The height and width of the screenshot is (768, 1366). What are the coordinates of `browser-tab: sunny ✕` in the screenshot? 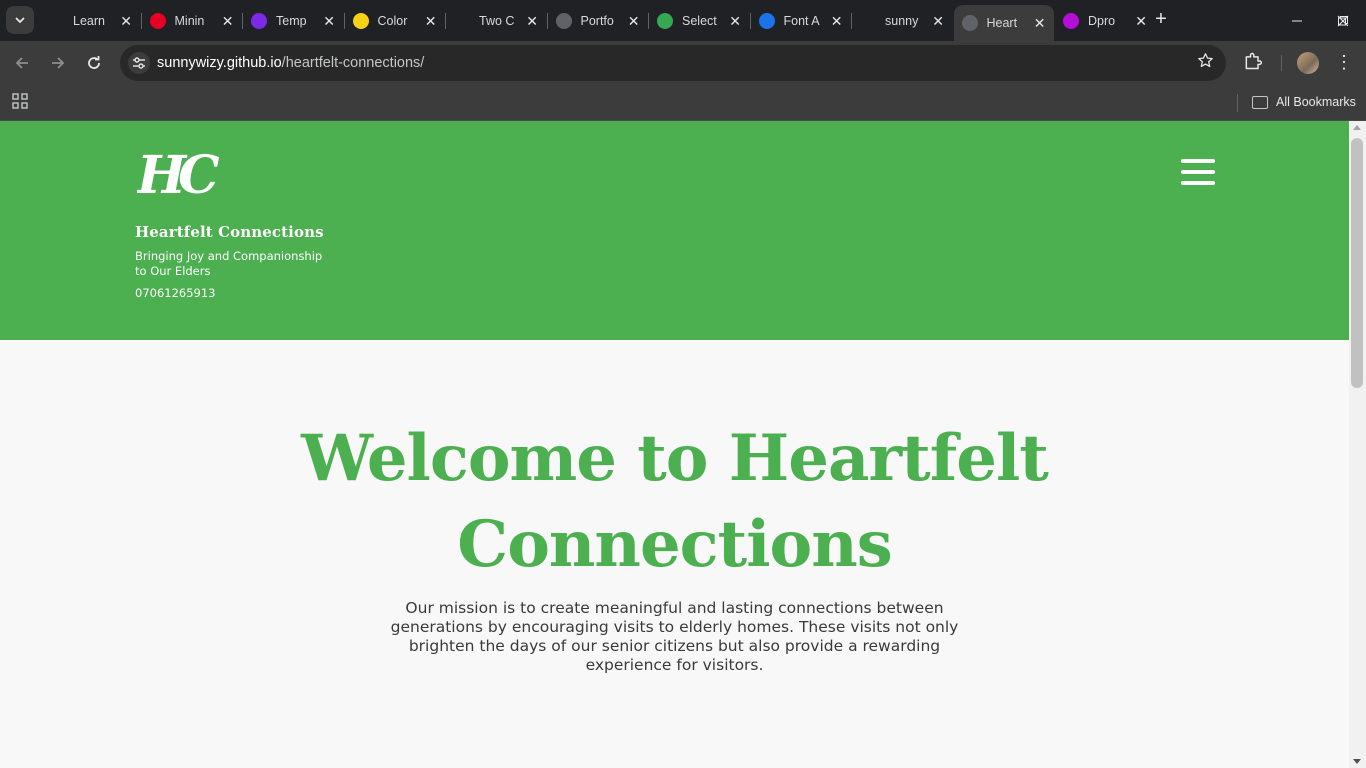 It's located at (902, 20).